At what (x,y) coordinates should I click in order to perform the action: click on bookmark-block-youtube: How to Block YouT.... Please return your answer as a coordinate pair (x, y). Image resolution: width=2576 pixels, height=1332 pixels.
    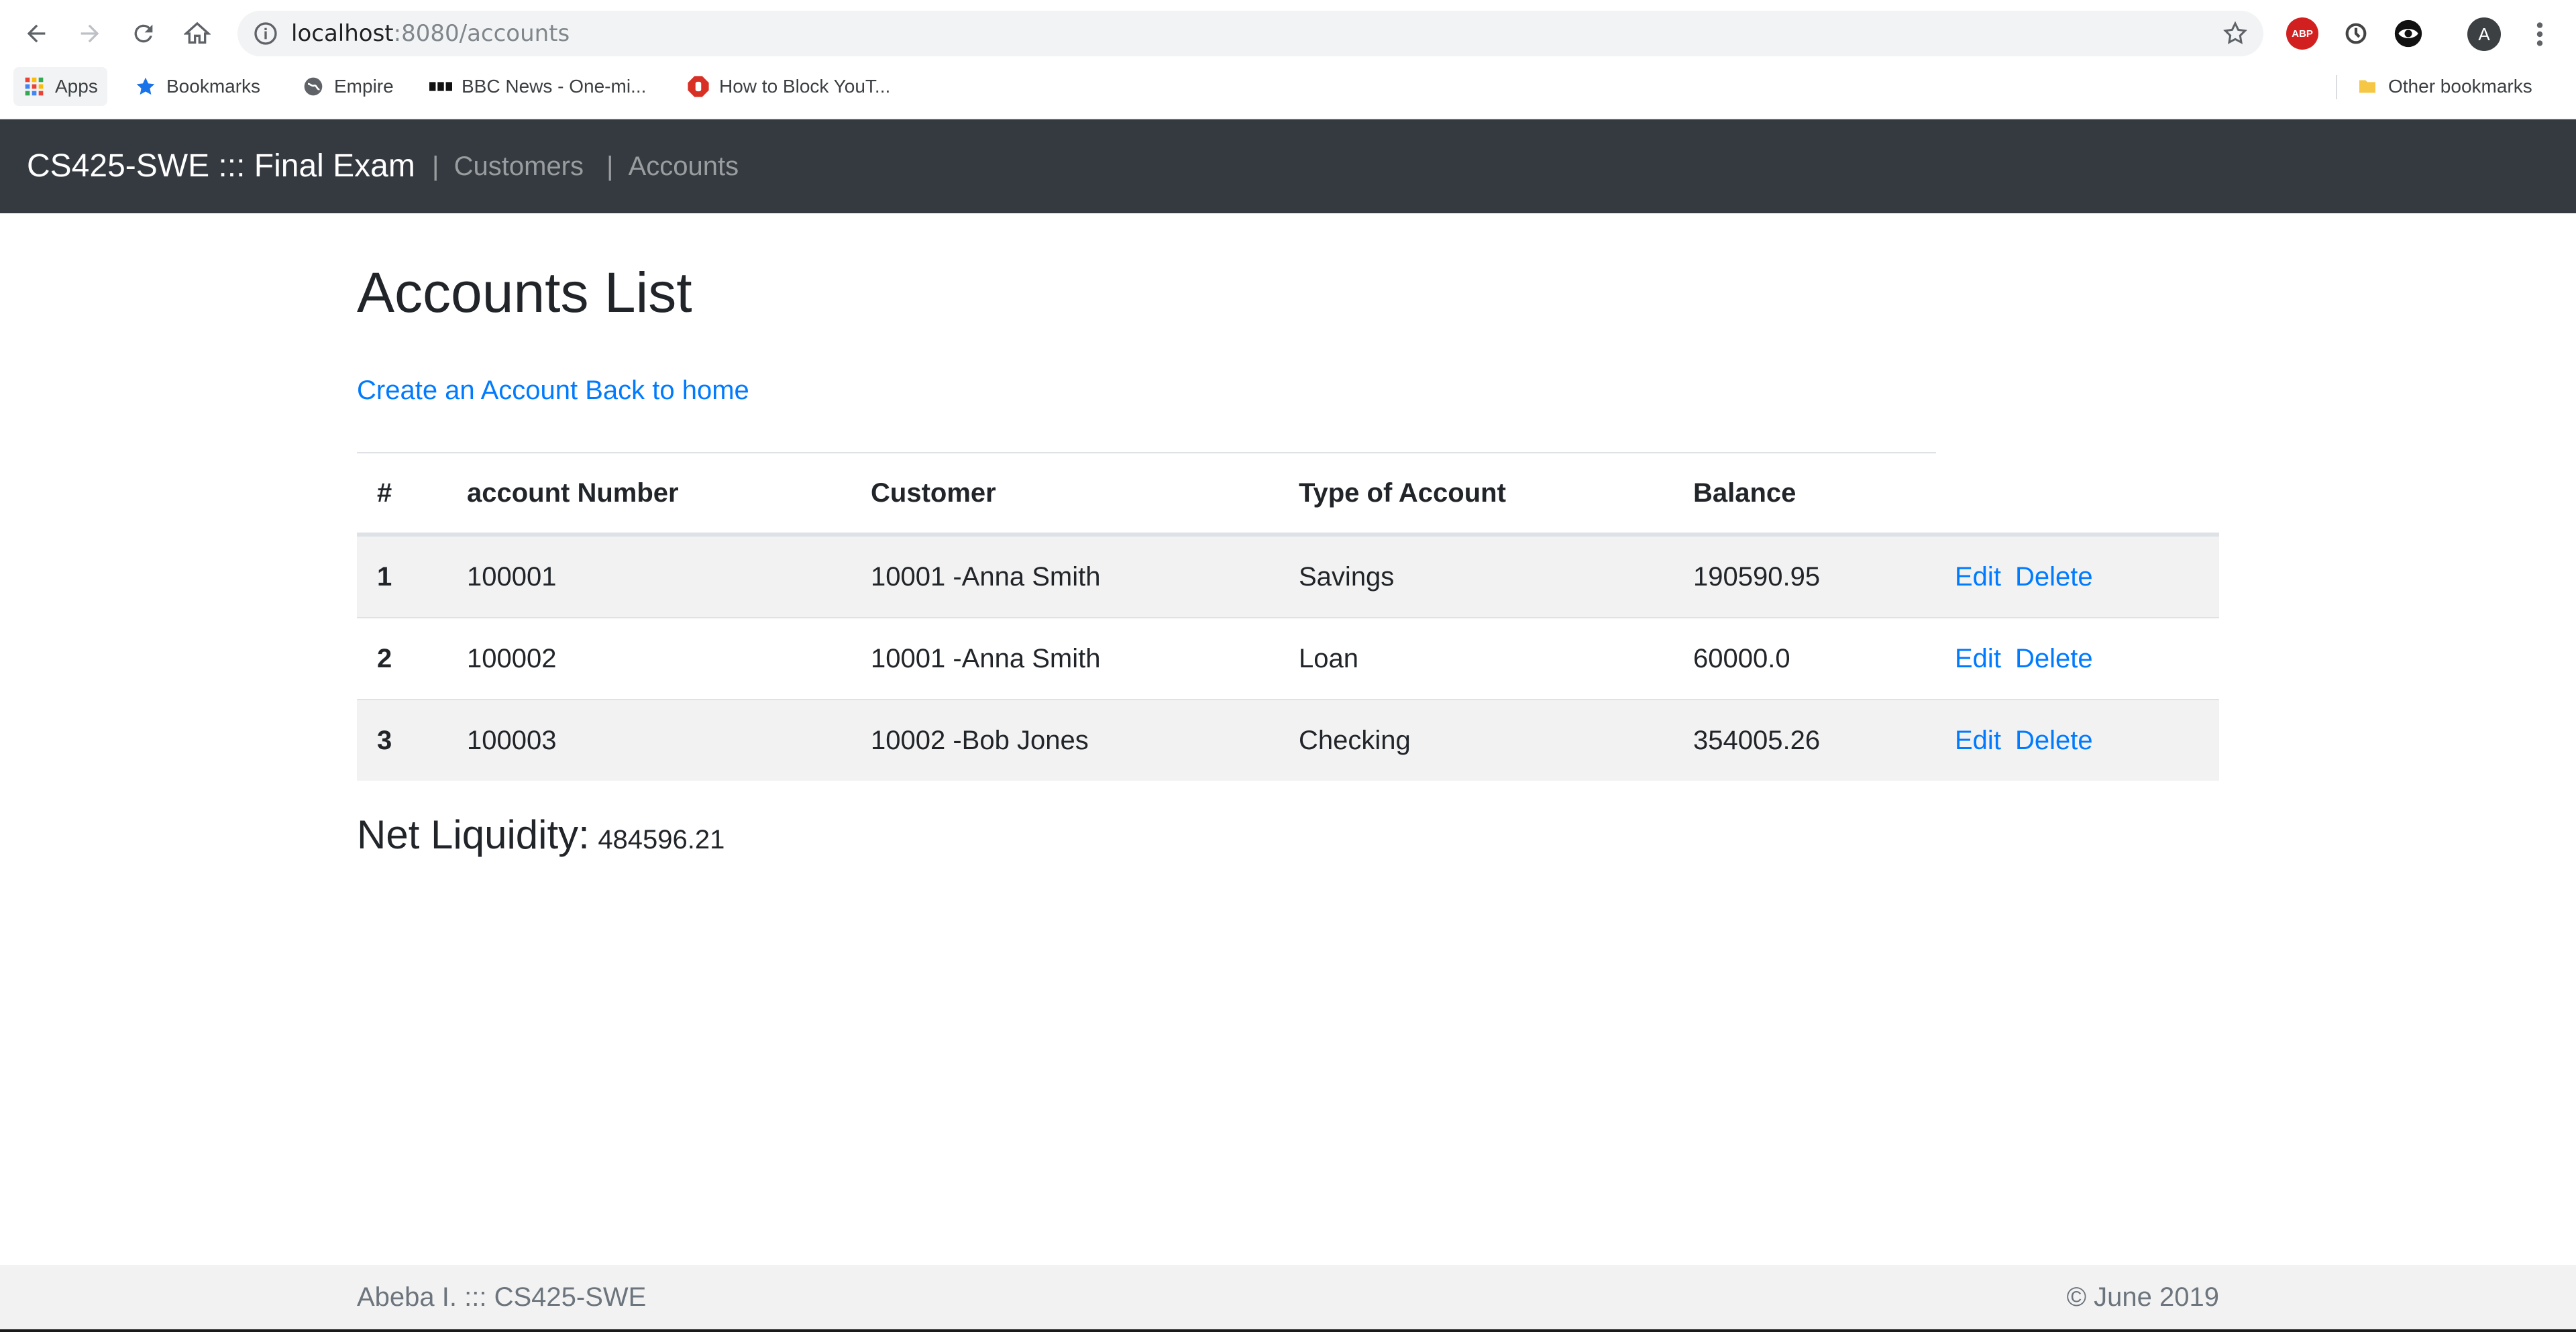
    Looking at the image, I should click on (788, 86).